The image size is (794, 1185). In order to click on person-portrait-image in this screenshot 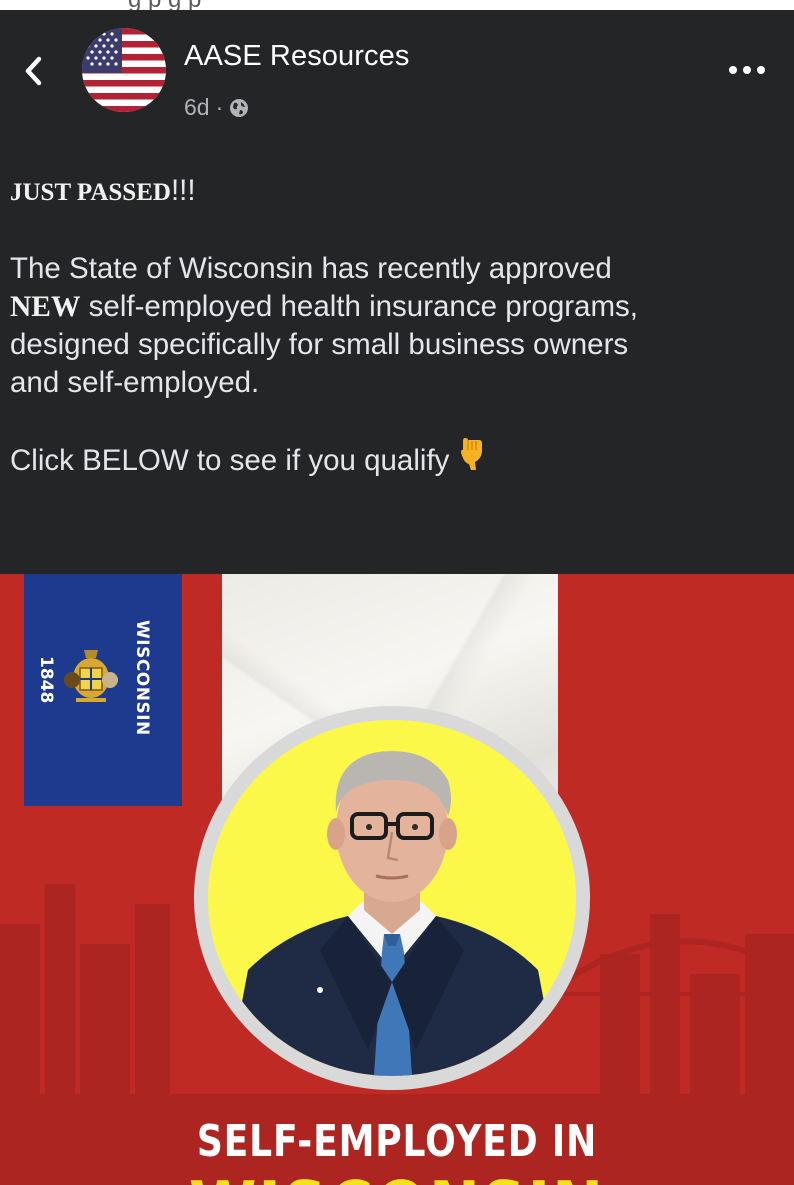, I will do `click(392, 898)`.